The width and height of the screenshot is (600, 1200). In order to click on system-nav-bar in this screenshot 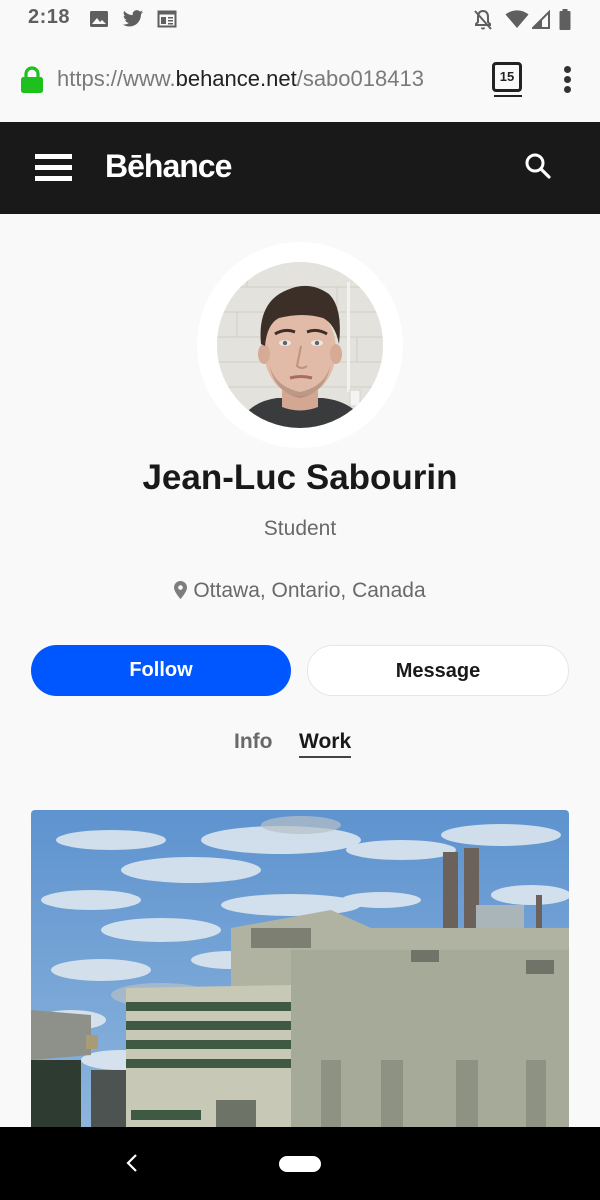, I will do `click(300, 1163)`.